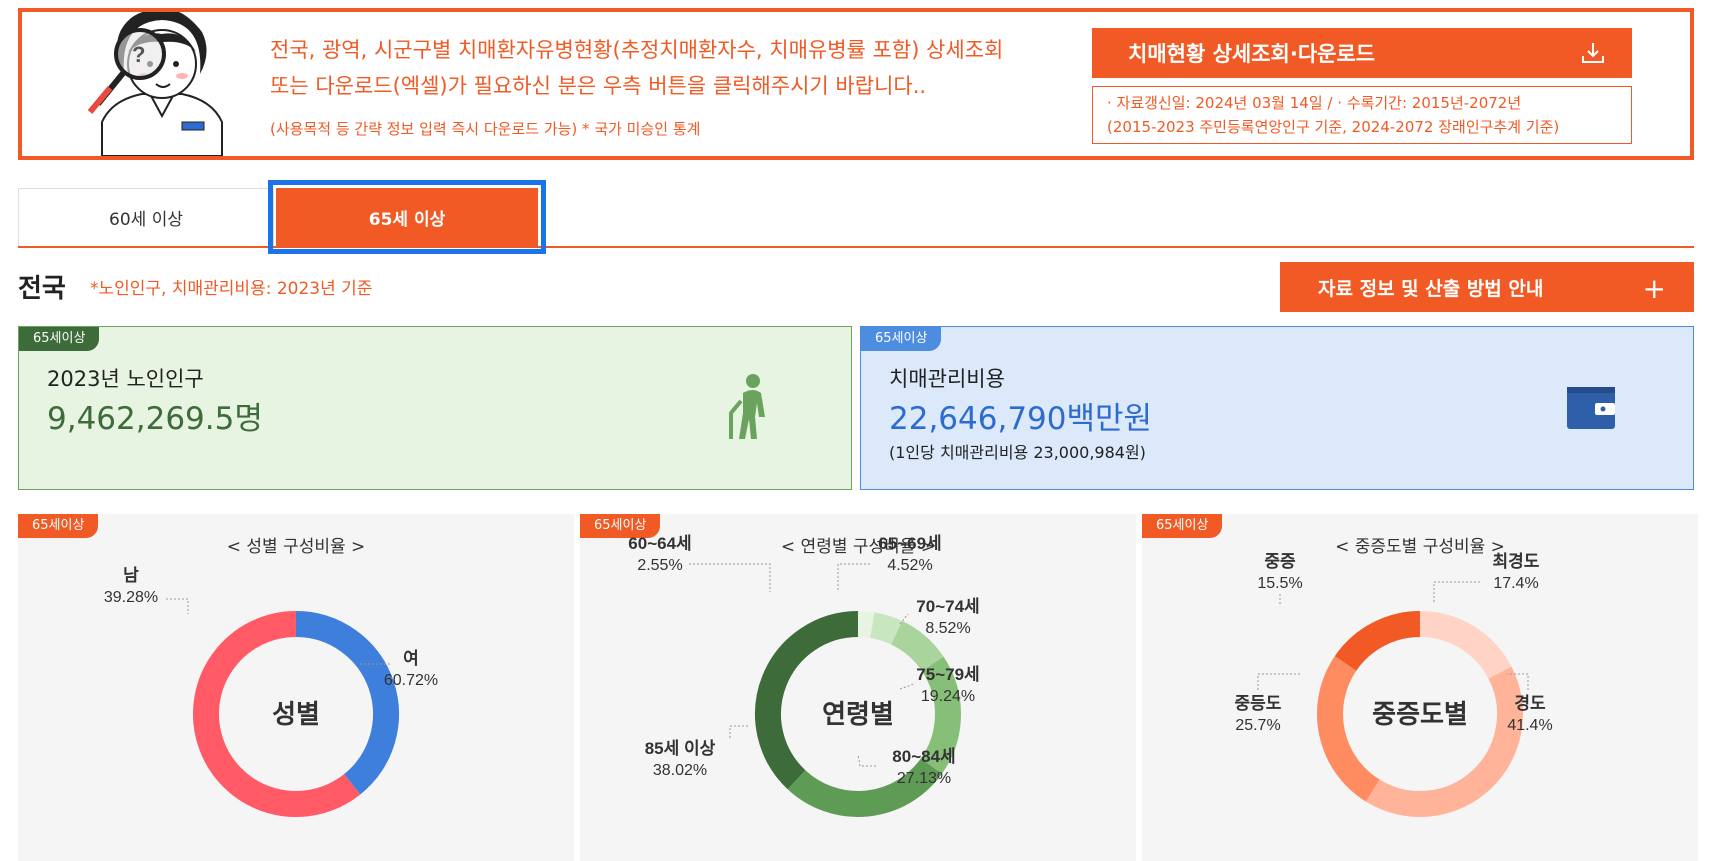 The width and height of the screenshot is (1710, 861). What do you see at coordinates (948, 696) in the screenshot?
I see `slice-value: 19.24%` at bounding box center [948, 696].